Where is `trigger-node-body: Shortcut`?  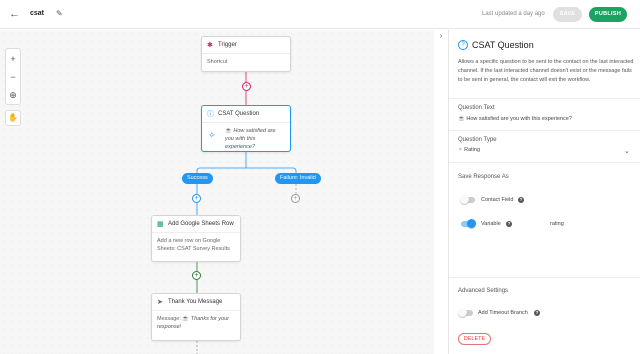 trigger-node-body: Shortcut is located at coordinates (217, 62).